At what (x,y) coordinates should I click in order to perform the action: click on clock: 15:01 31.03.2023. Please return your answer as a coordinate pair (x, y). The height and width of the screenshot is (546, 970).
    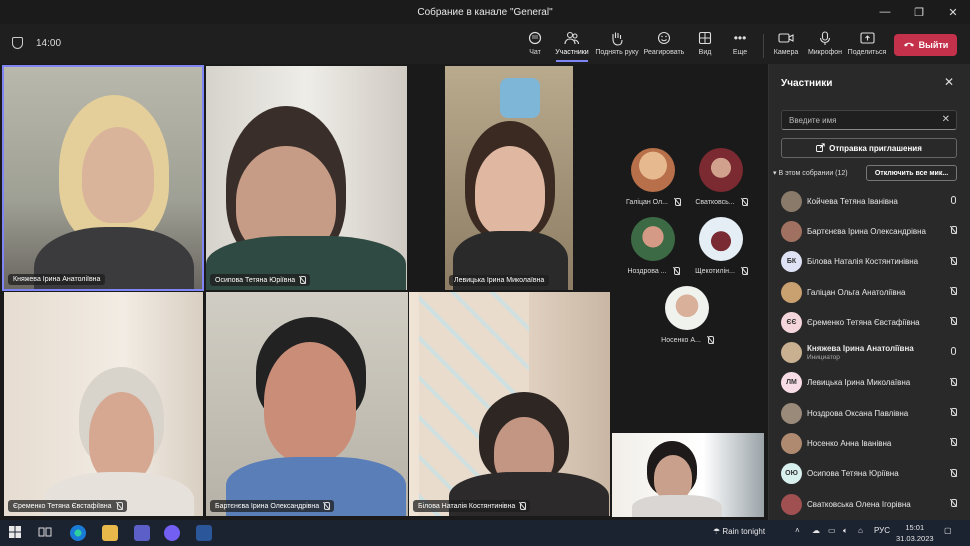
    Looking at the image, I should click on (915, 533).